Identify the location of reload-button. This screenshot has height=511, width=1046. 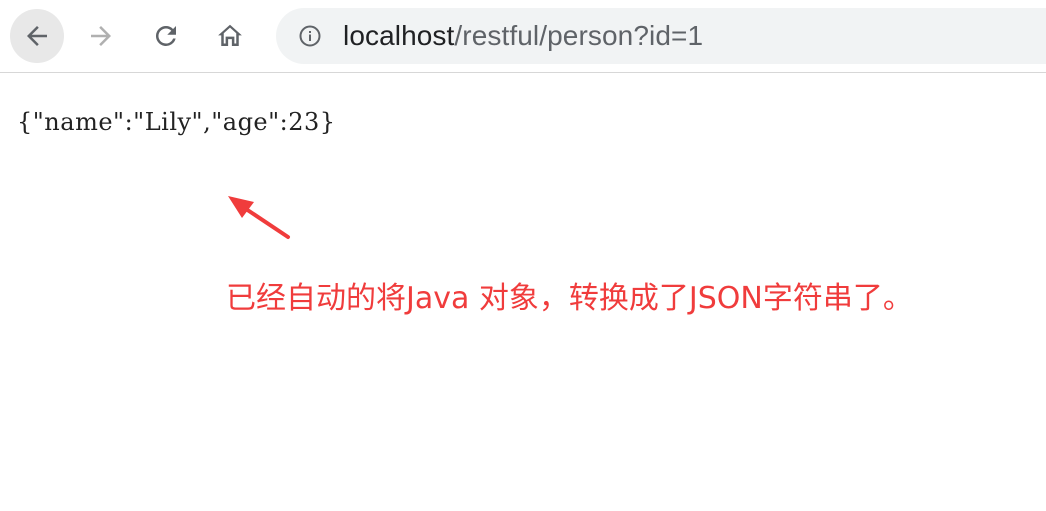
(166, 36).